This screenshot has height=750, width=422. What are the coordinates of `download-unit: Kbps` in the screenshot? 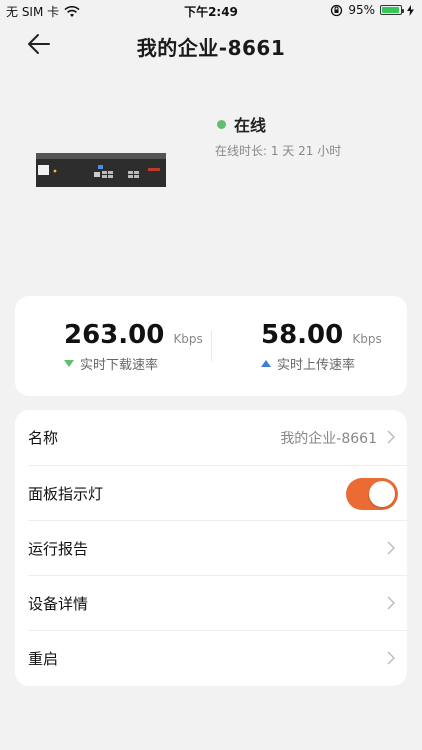 It's located at (188, 339).